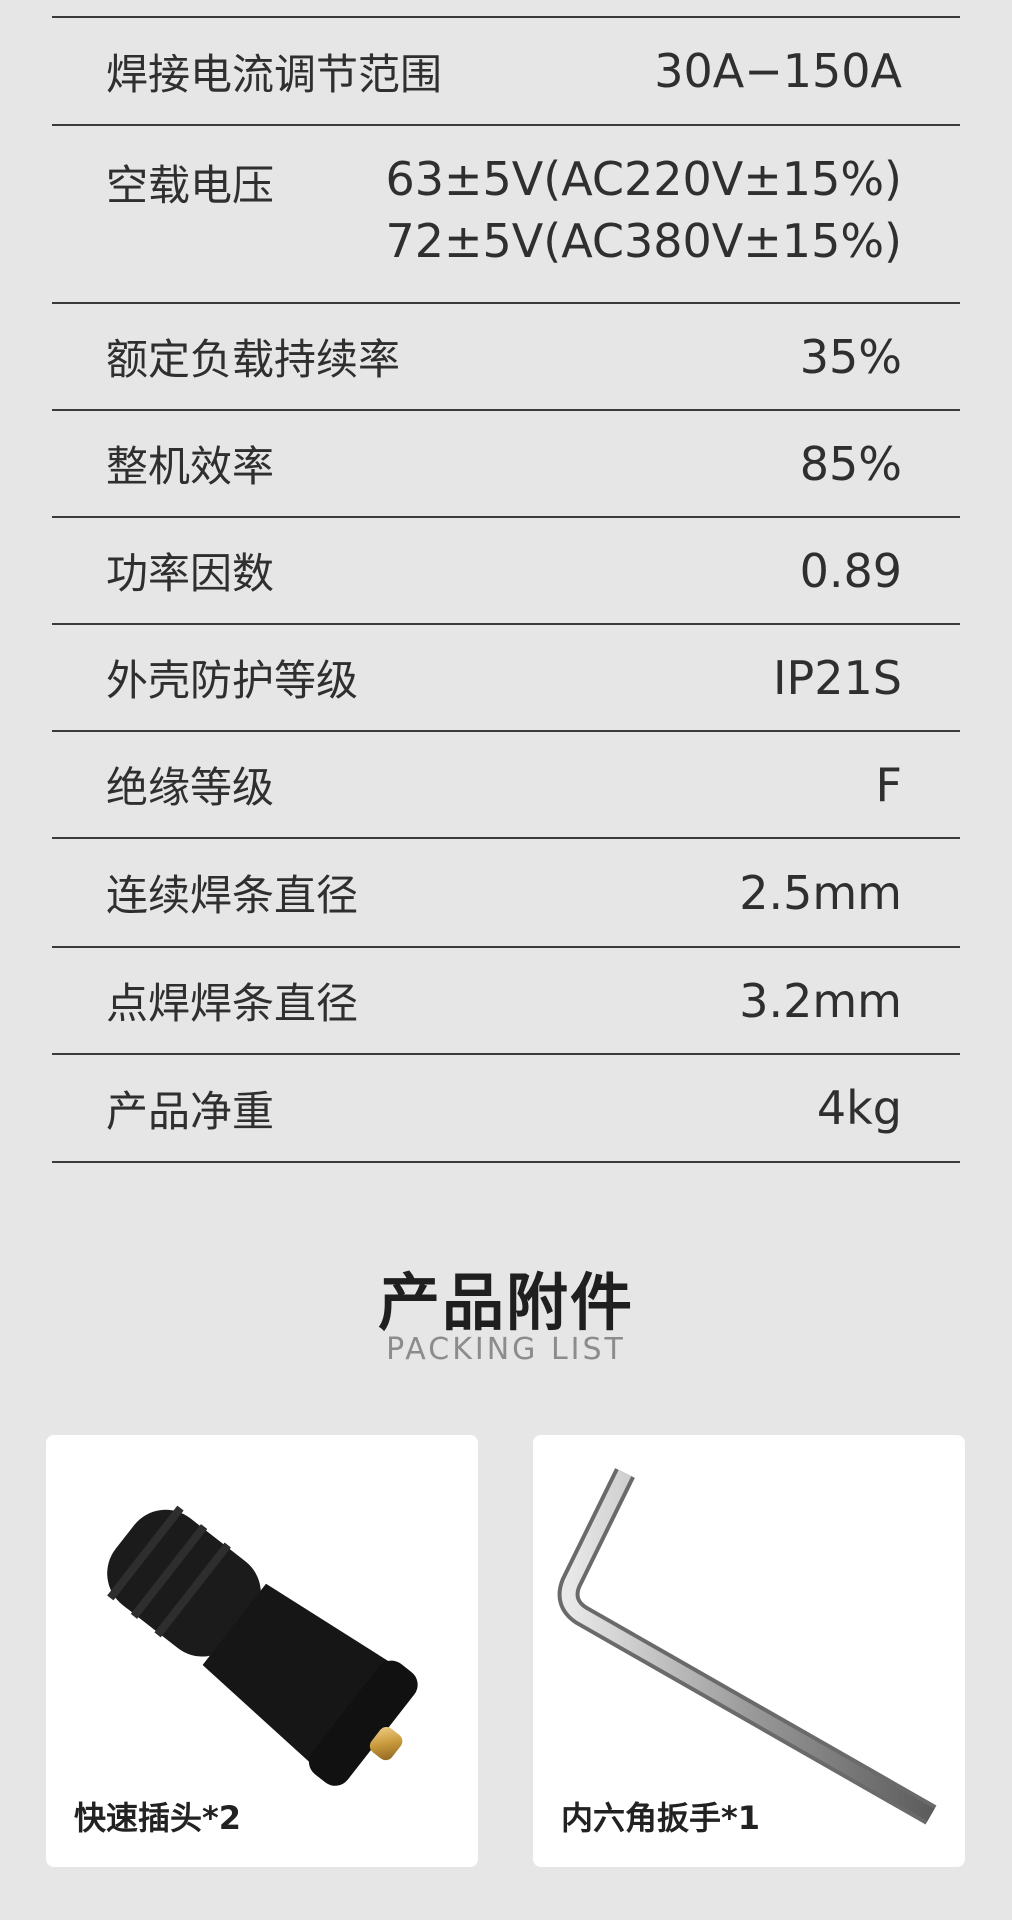 This screenshot has width=1012, height=1920. Describe the element at coordinates (253, 359) in the screenshot. I see `spec-label: 额定负载持续率` at that location.